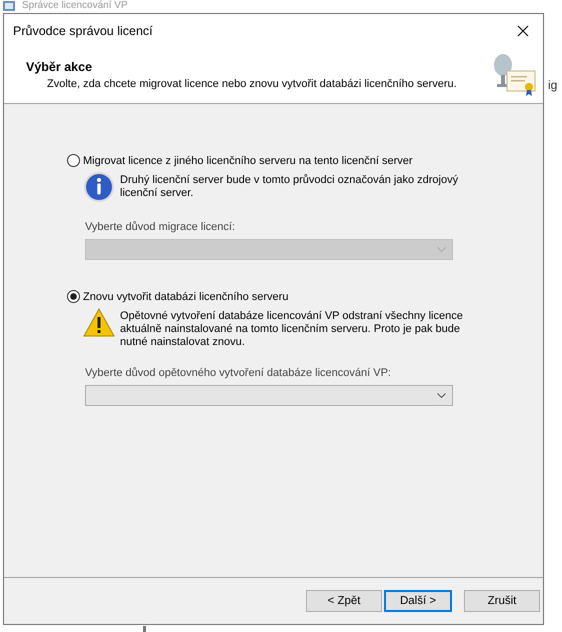  Describe the element at coordinates (99, 323) in the screenshot. I see `warning-icon` at that location.